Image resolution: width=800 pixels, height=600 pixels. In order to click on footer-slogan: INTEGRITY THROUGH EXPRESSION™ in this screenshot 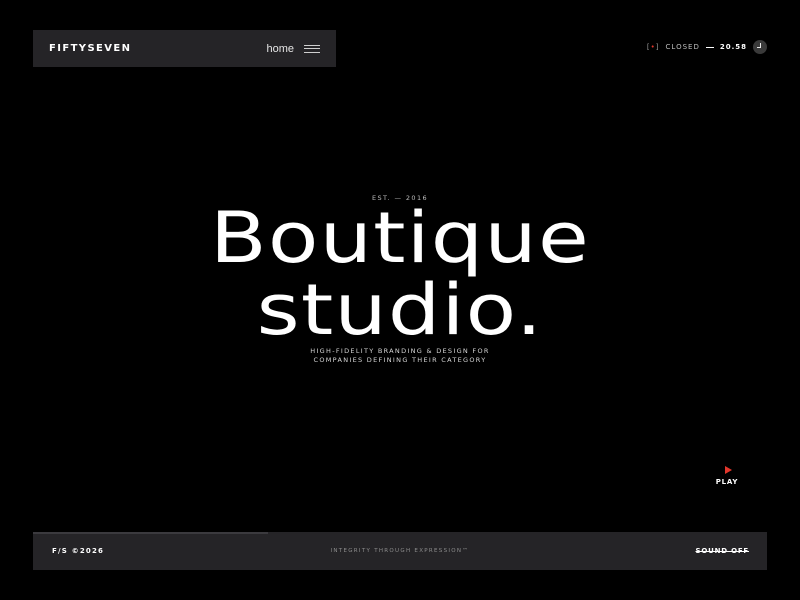, I will do `click(400, 551)`.